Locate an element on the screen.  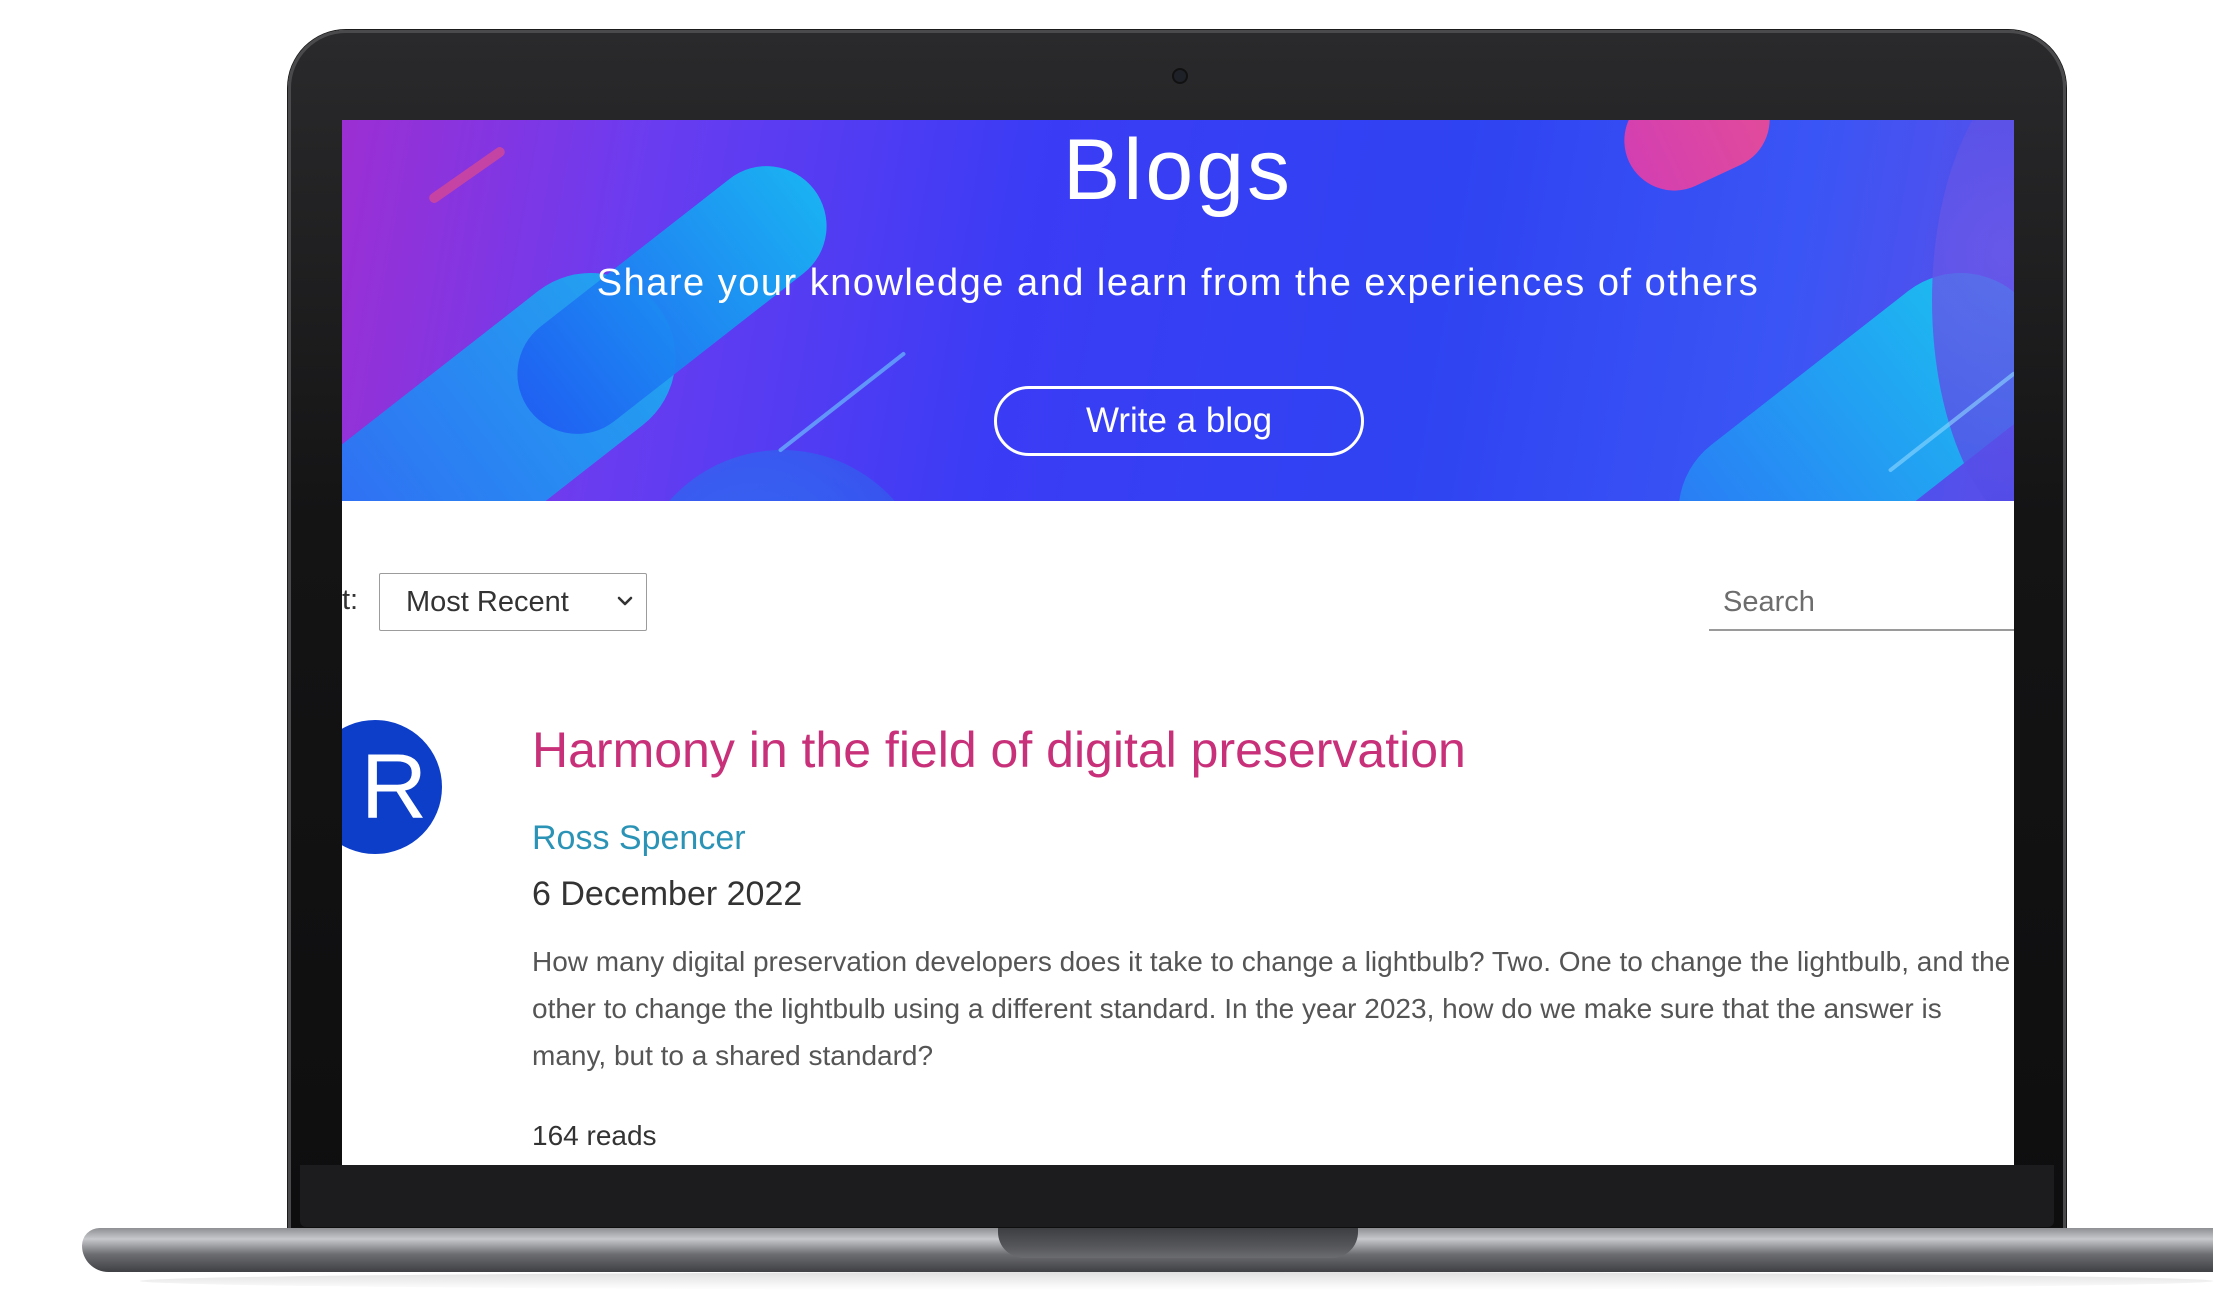
camera-dot is located at coordinates (1180, 76).